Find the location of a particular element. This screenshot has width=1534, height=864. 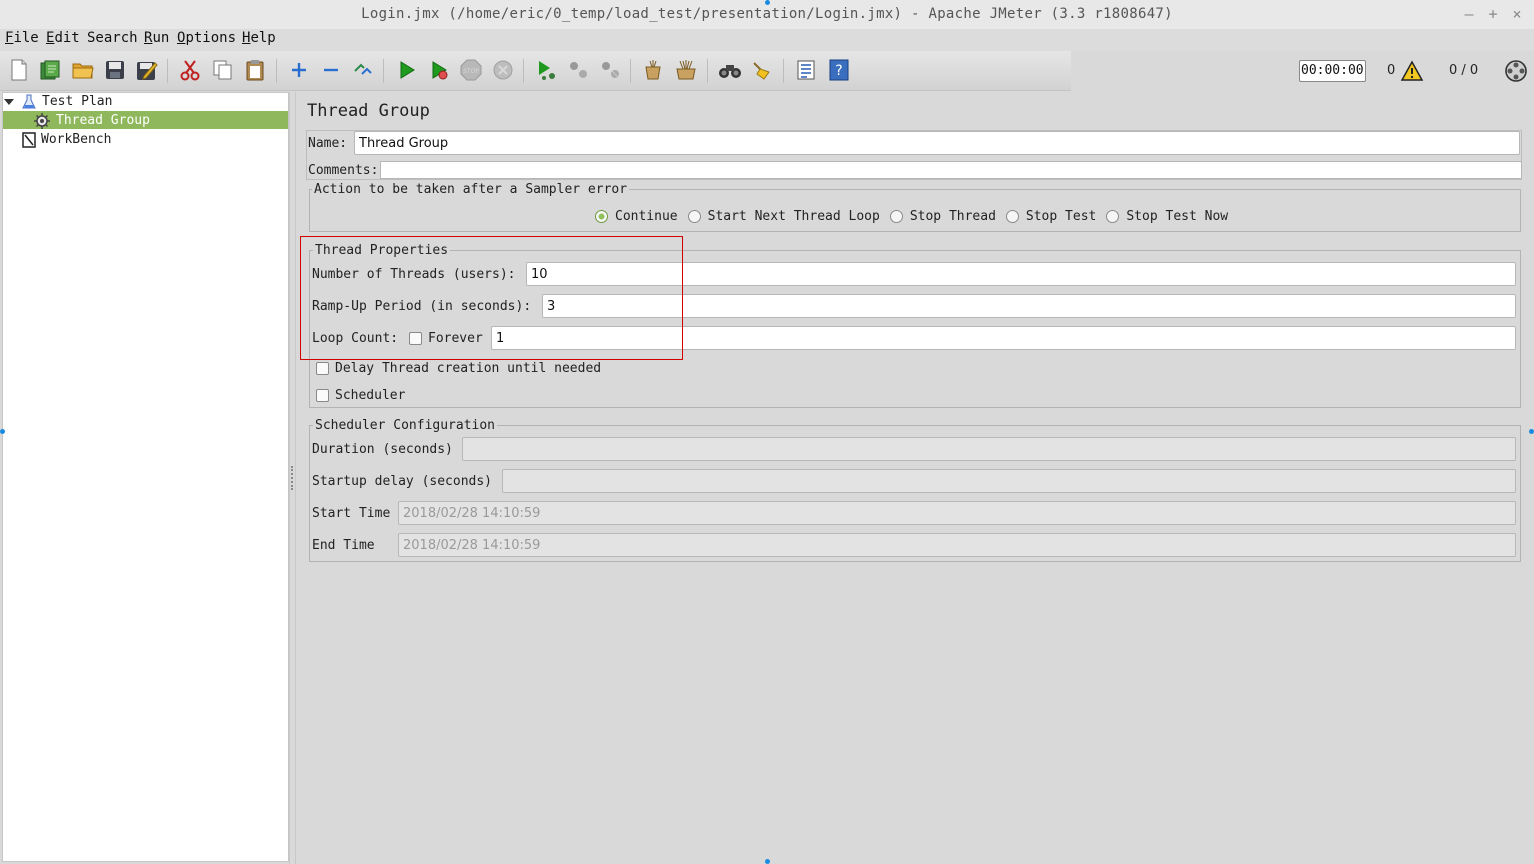

resize-handle-left is located at coordinates (2, 431).